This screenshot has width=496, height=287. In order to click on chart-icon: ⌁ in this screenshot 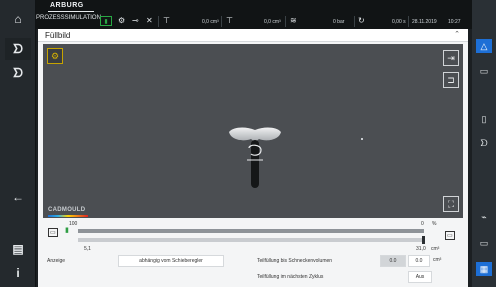, I will do `click(484, 217)`.